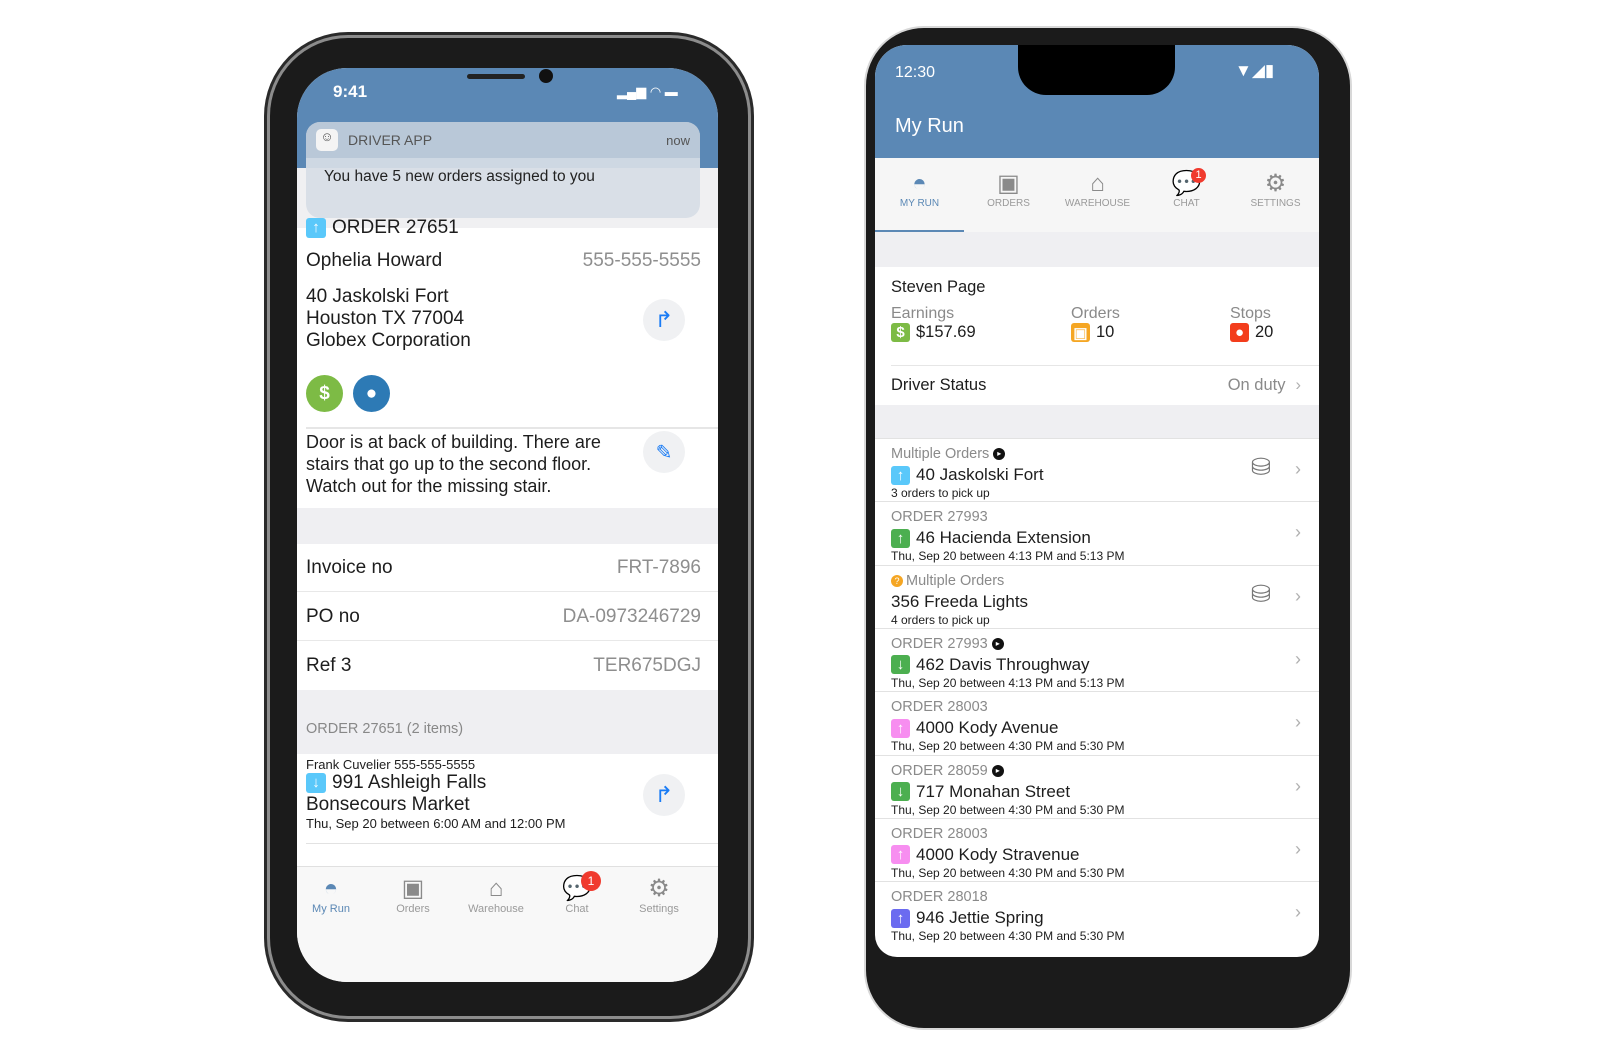 This screenshot has height=1056, width=1608. What do you see at coordinates (939, 897) in the screenshot?
I see `item-header: ORDER 28018` at bounding box center [939, 897].